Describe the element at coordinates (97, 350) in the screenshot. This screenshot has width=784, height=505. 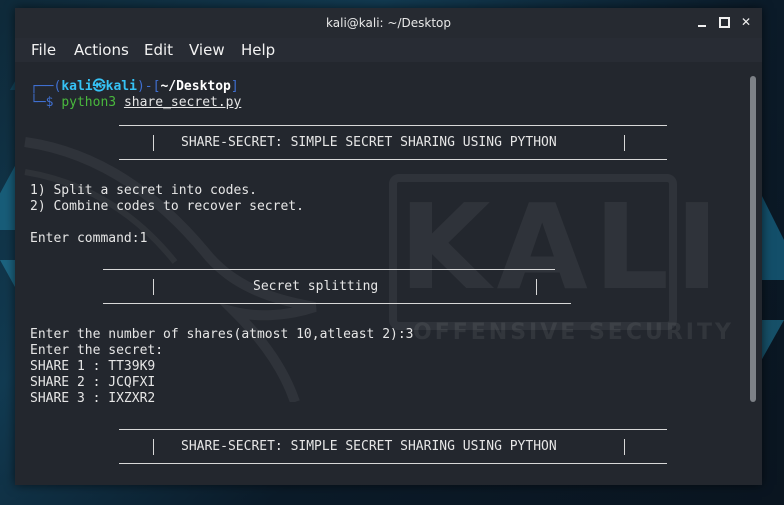
I see `secret-prompt: Enter the secret:` at that location.